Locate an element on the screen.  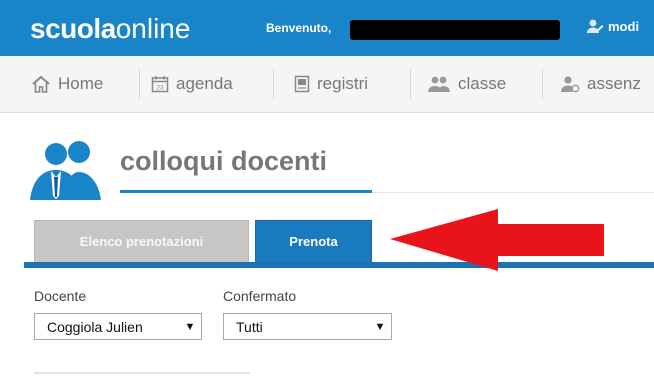
nav-agenda: 23 agenda is located at coordinates (192, 84).